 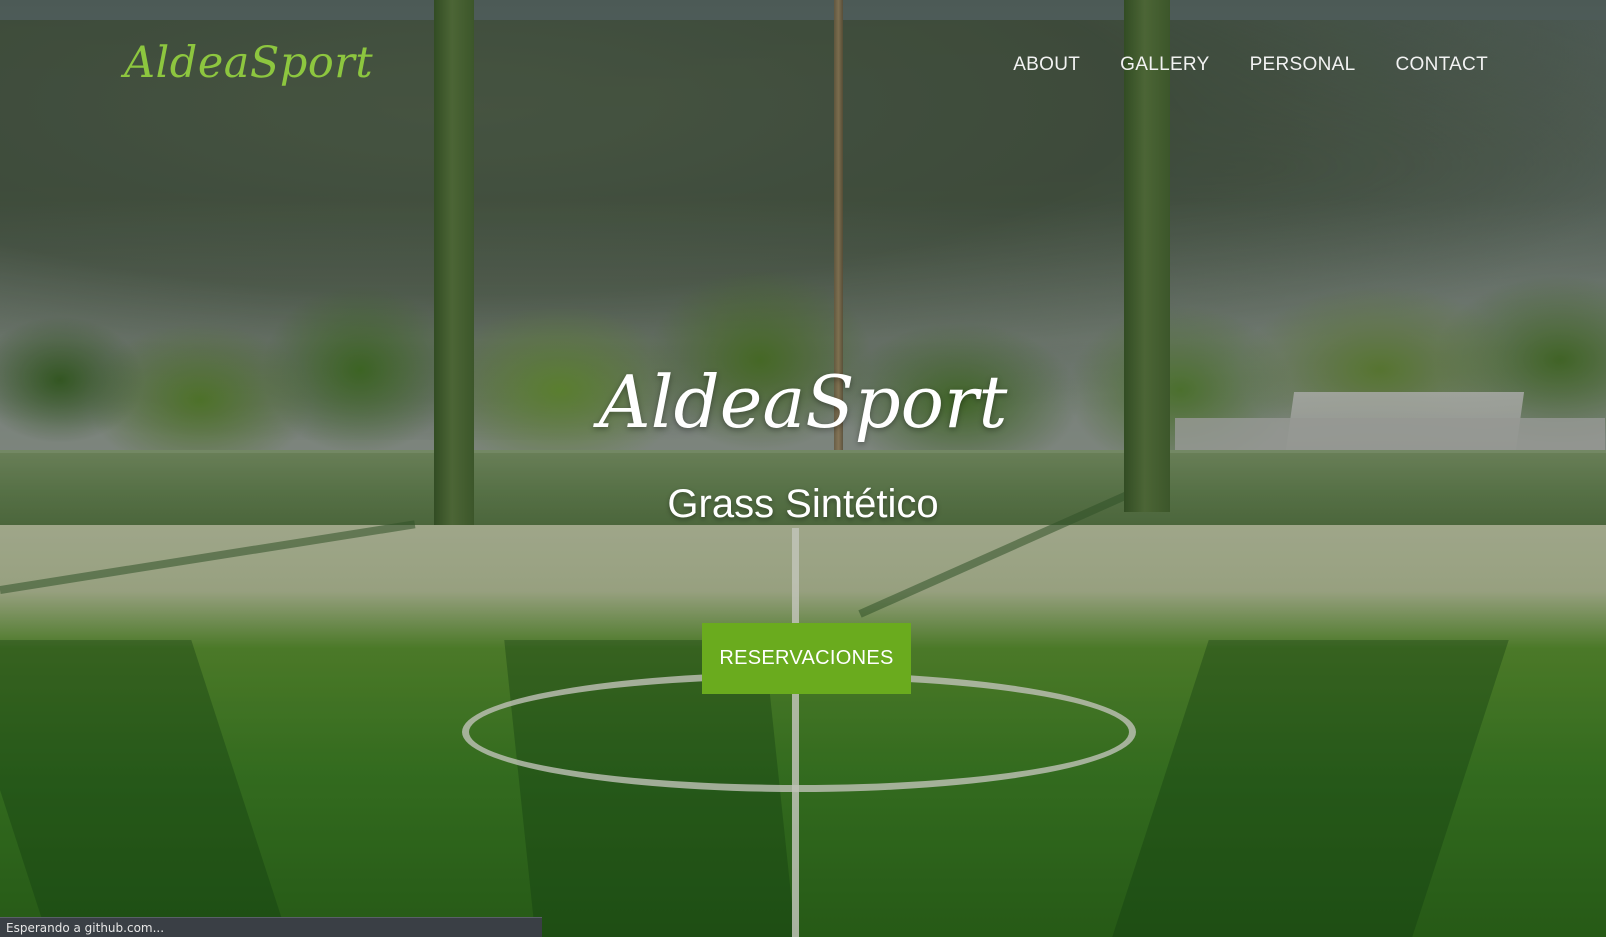 What do you see at coordinates (248, 63) in the screenshot?
I see `brand-logo-link: AldeaSport` at bounding box center [248, 63].